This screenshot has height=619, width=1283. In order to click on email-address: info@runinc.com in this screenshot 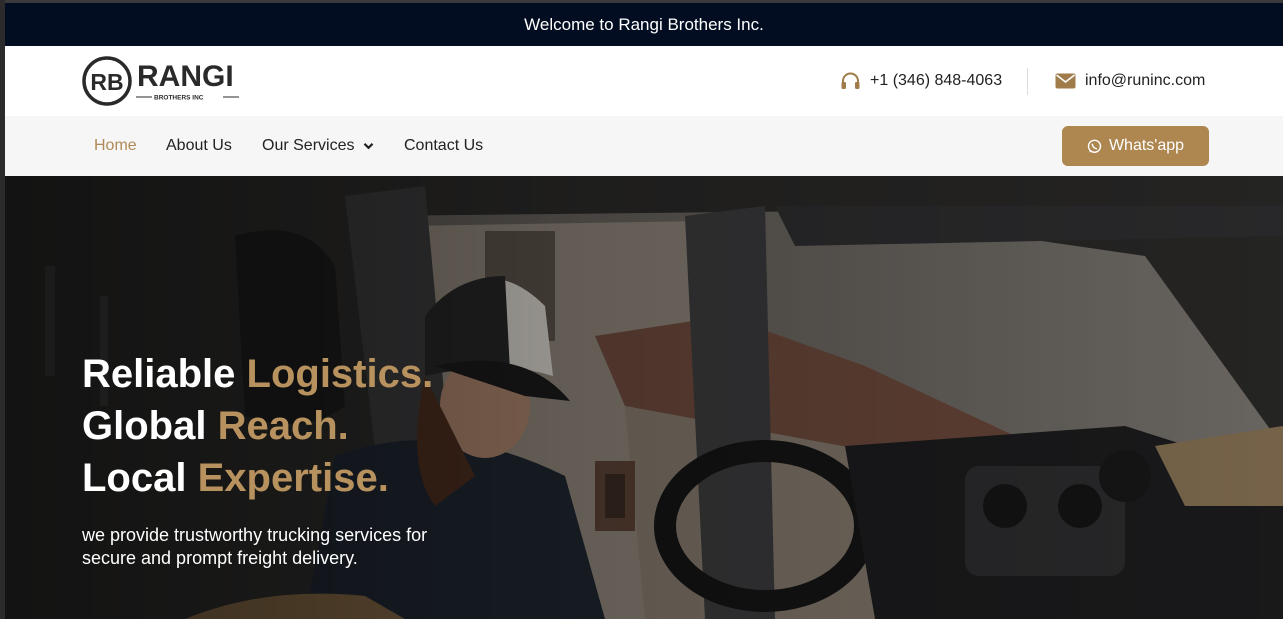, I will do `click(1145, 80)`.